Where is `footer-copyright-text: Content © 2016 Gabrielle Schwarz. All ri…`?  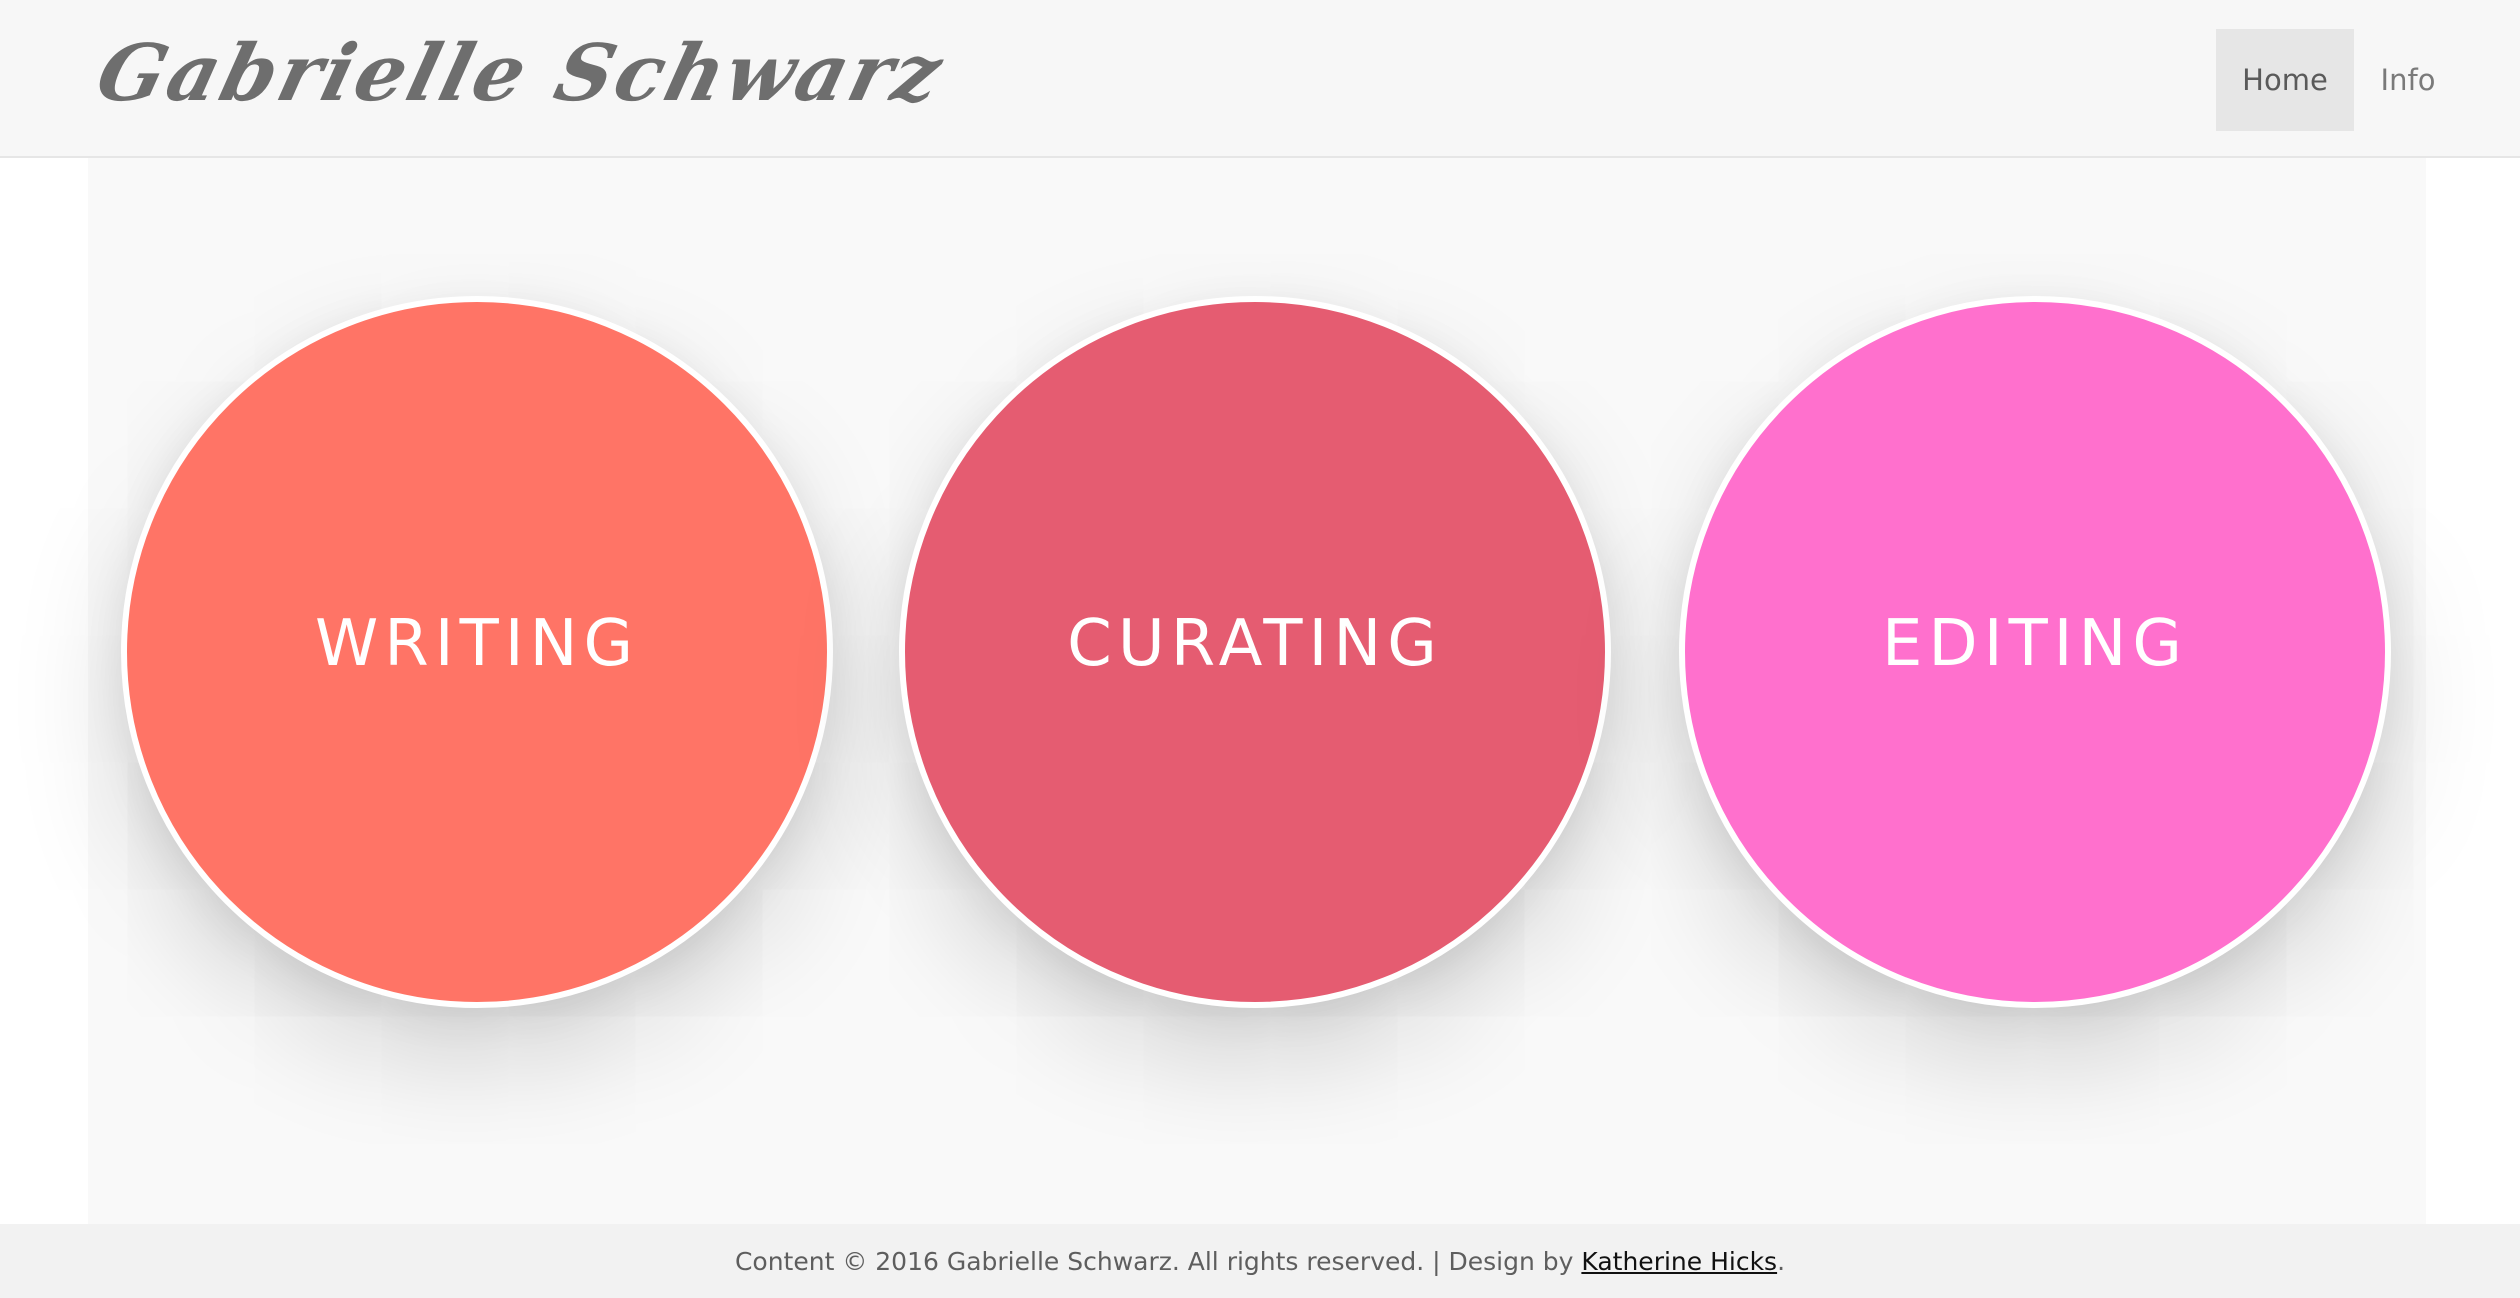
footer-copyright-text: Content © 2016 Gabrielle Schwarz. All ri… is located at coordinates (1158, 1261).